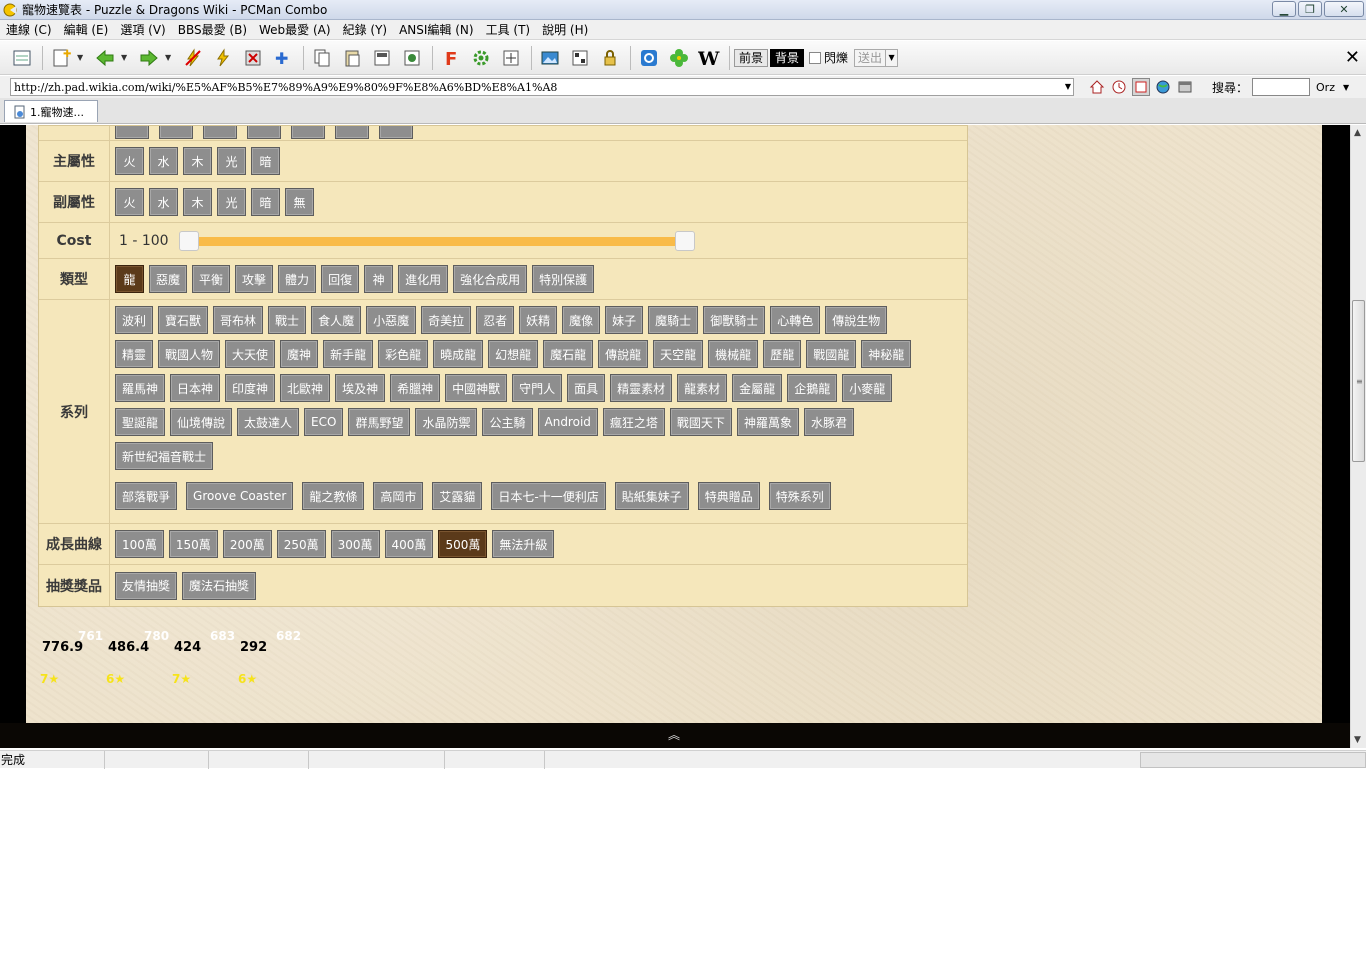 The height and width of the screenshot is (976, 1366). Describe the element at coordinates (142, 29) in the screenshot. I see `menu-item: 選項 (V)` at that location.